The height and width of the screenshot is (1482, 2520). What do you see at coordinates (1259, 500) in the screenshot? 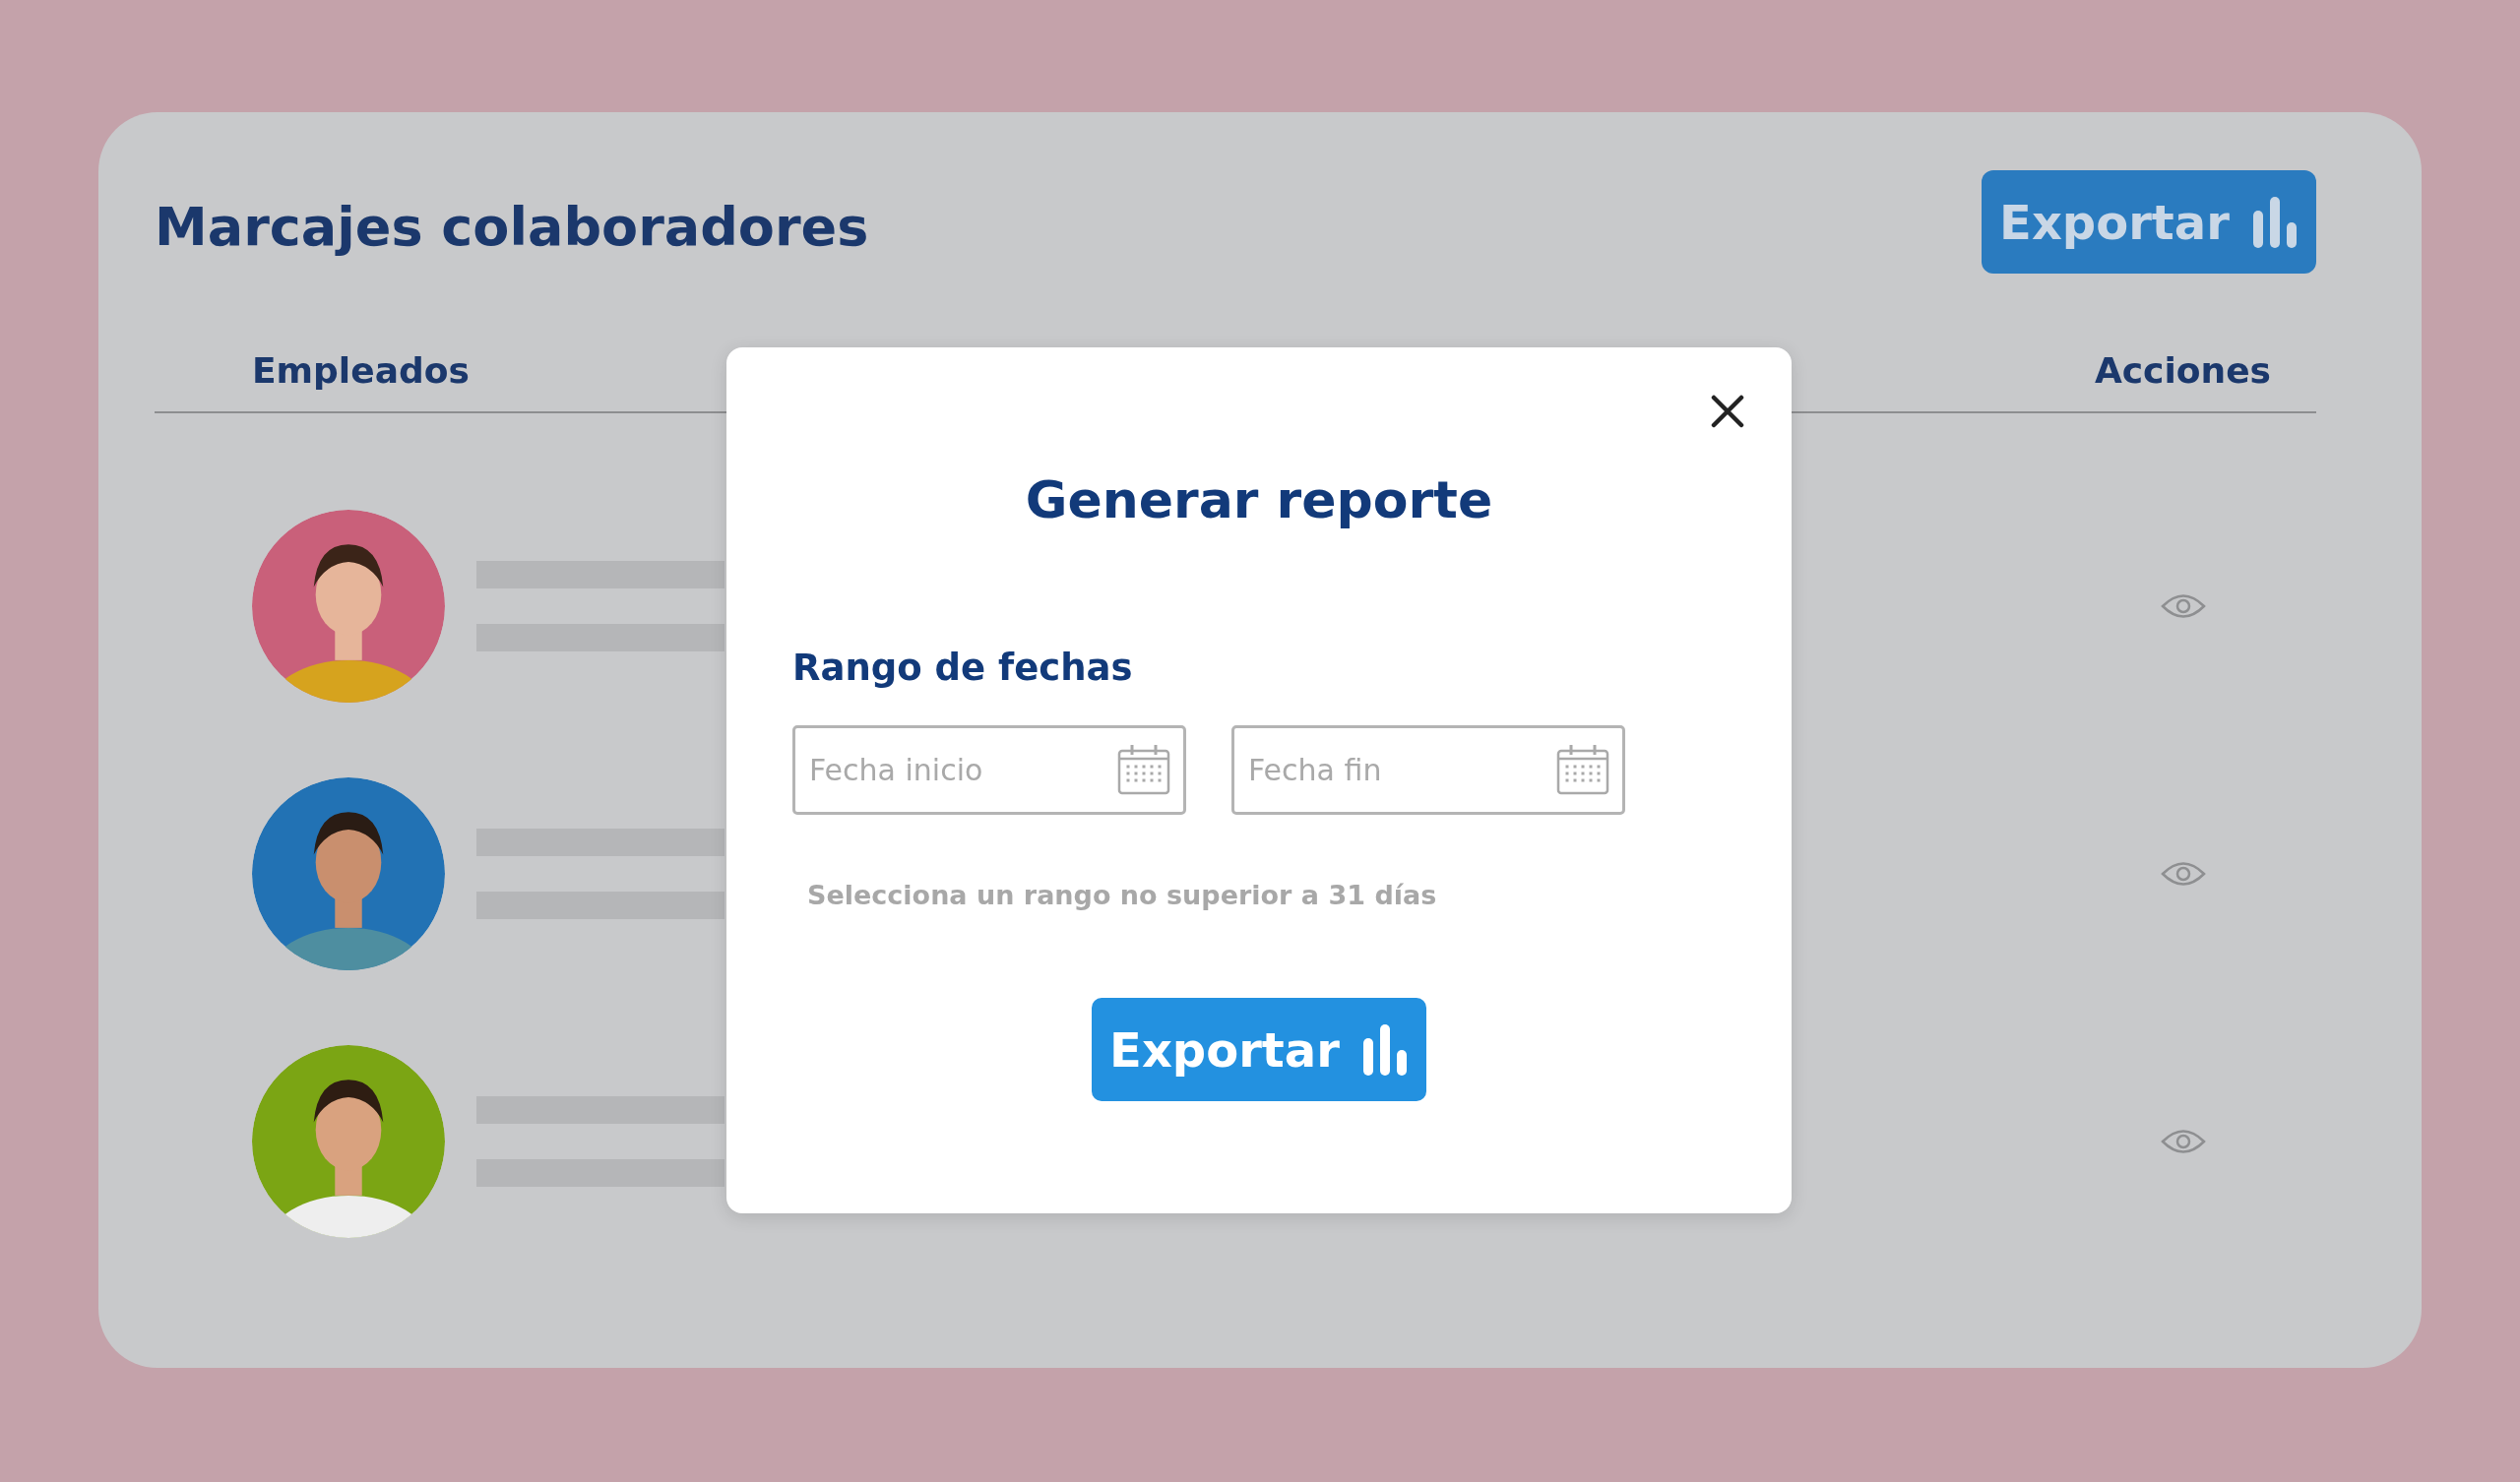
I see `modal-title: Generar reporte` at bounding box center [1259, 500].